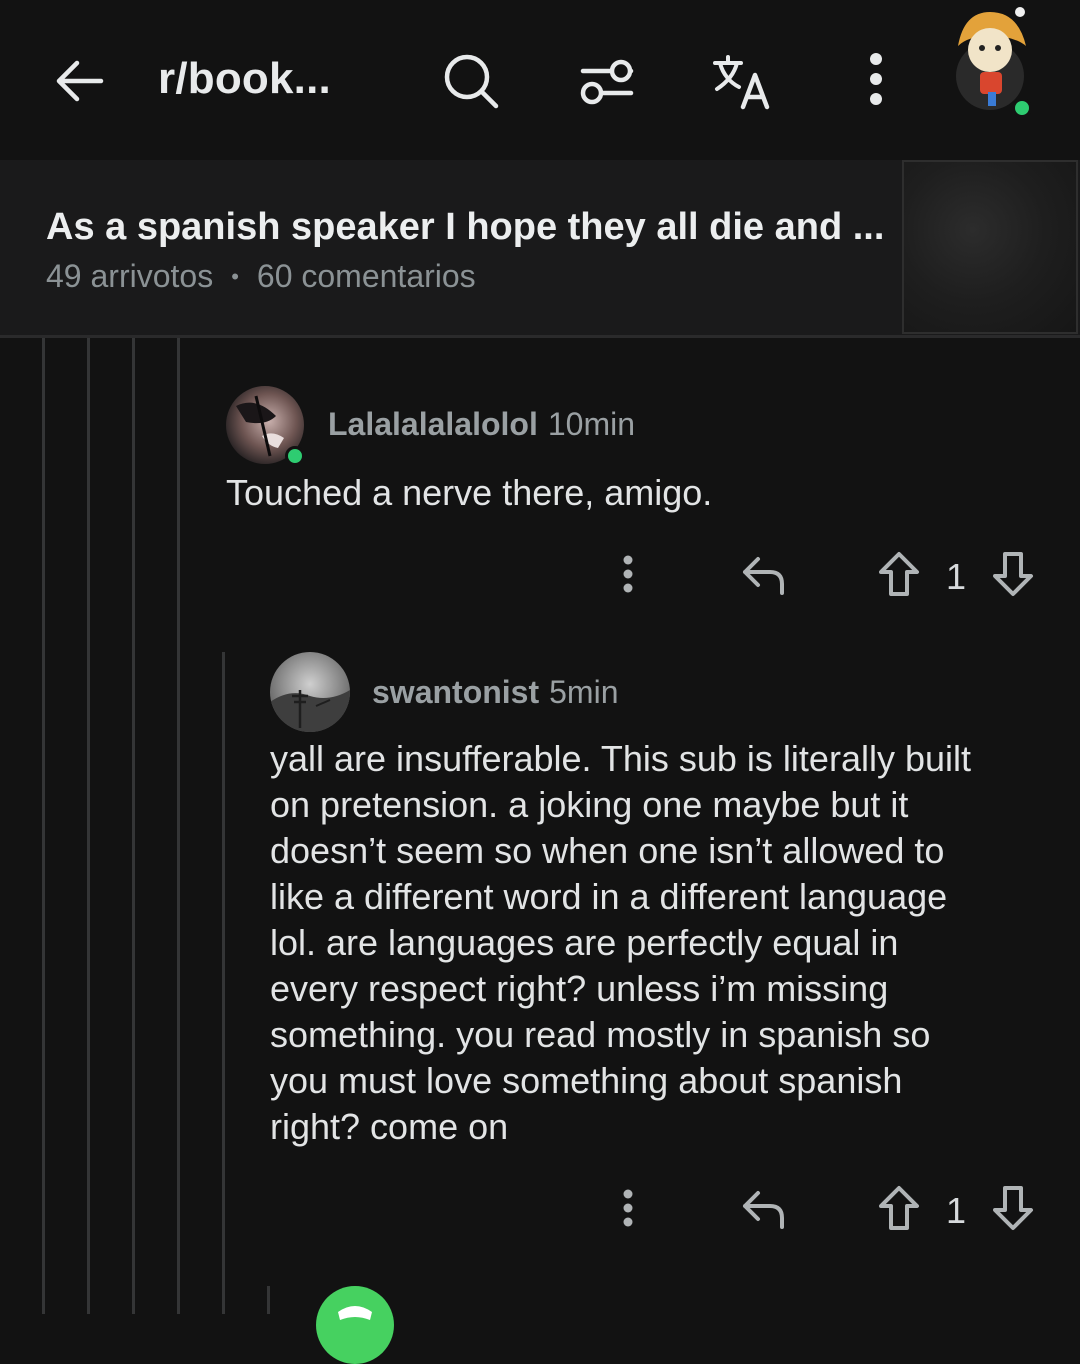 The height and width of the screenshot is (1364, 1080). I want to click on comment-timestamp: 10min, so click(591, 424).